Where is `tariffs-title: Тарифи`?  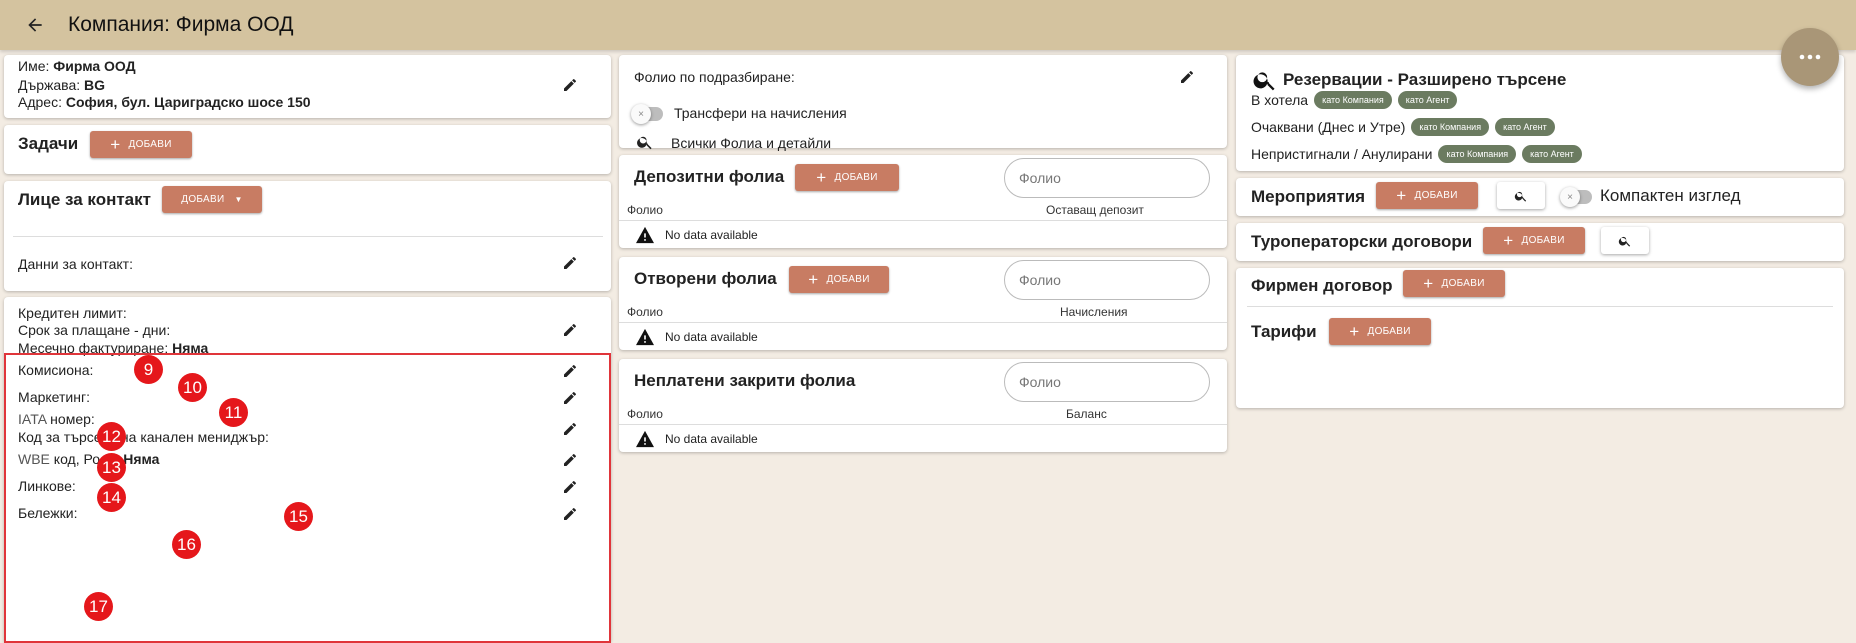 tariffs-title: Тарифи is located at coordinates (1284, 331).